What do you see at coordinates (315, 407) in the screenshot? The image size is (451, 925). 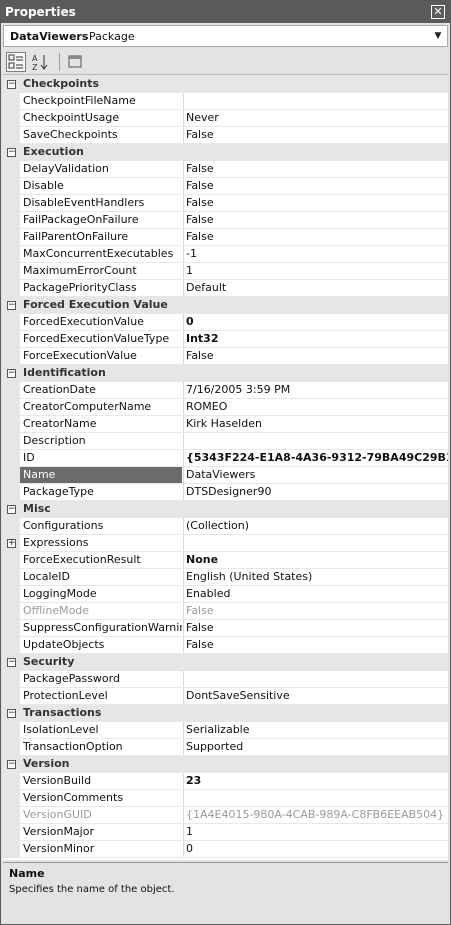 I see `property-value: ROMEO` at bounding box center [315, 407].